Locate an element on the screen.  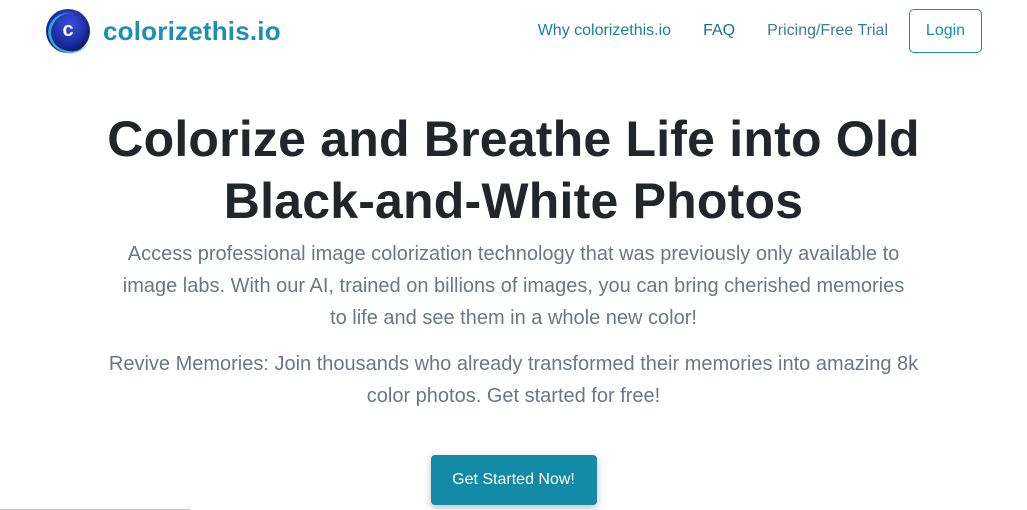
brand-home-link: c colorizethis.io is located at coordinates (163, 31).